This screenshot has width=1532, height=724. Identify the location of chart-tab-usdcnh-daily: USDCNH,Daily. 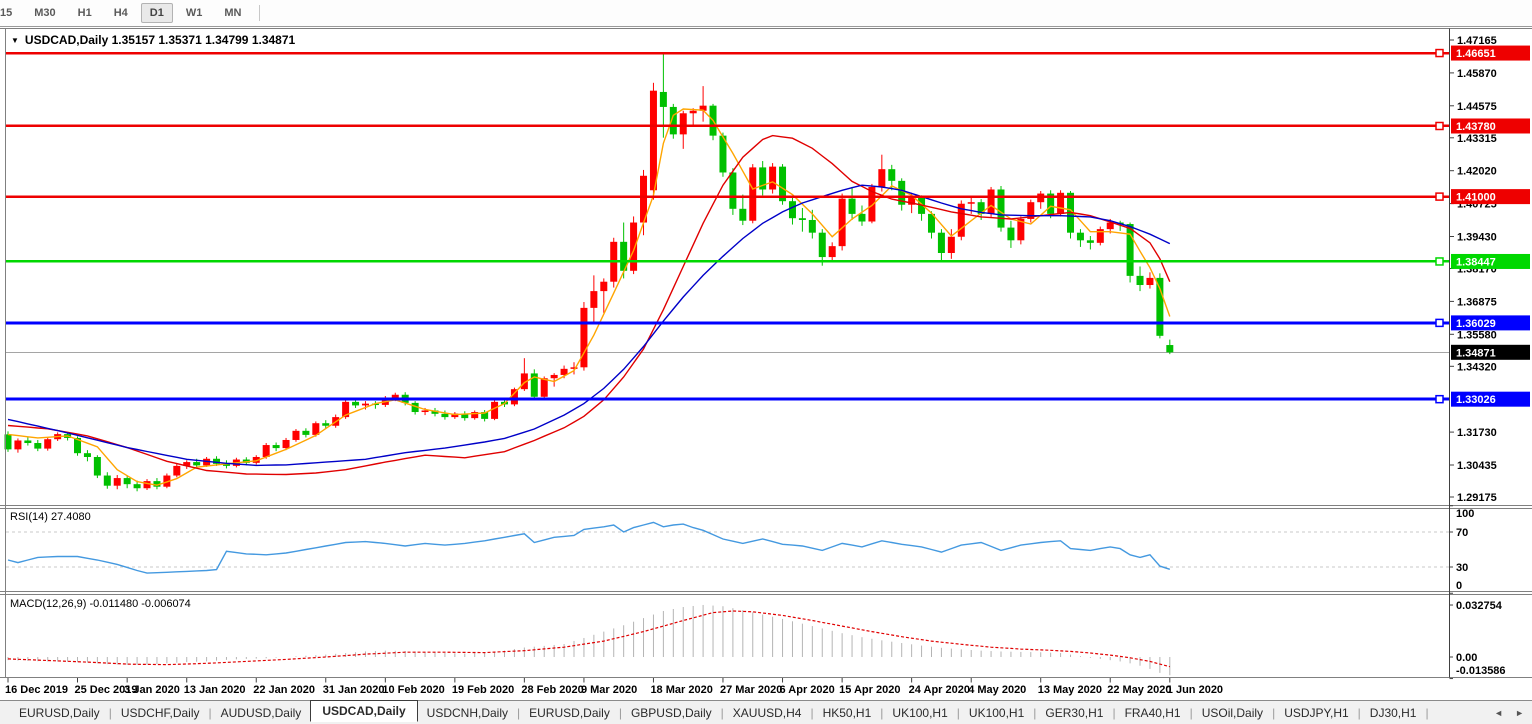
(467, 713).